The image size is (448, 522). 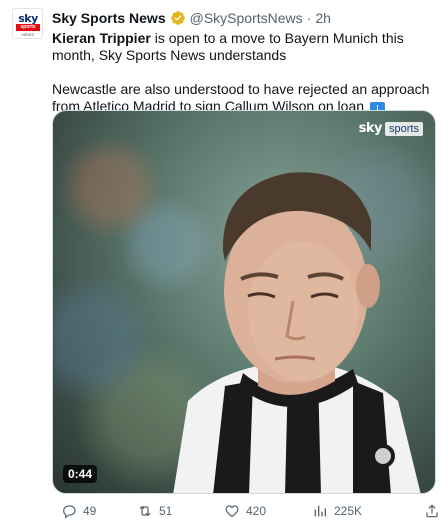 What do you see at coordinates (166, 511) in the screenshot?
I see `retweet-count: 51` at bounding box center [166, 511].